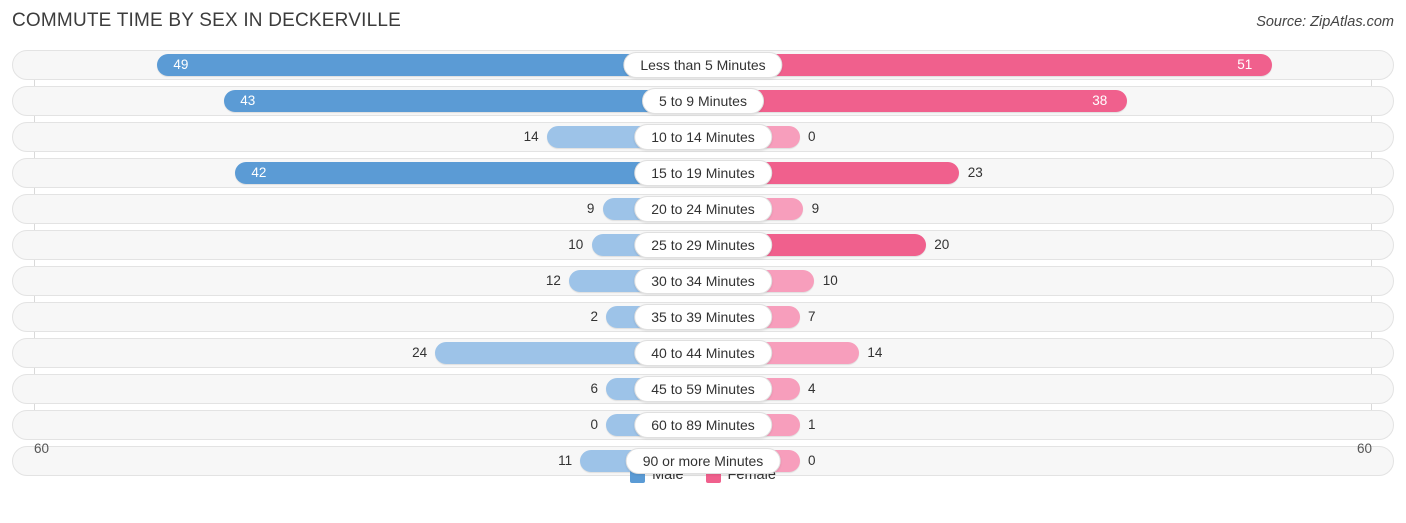  Describe the element at coordinates (594, 388) in the screenshot. I see `male-value-label: 6` at that location.